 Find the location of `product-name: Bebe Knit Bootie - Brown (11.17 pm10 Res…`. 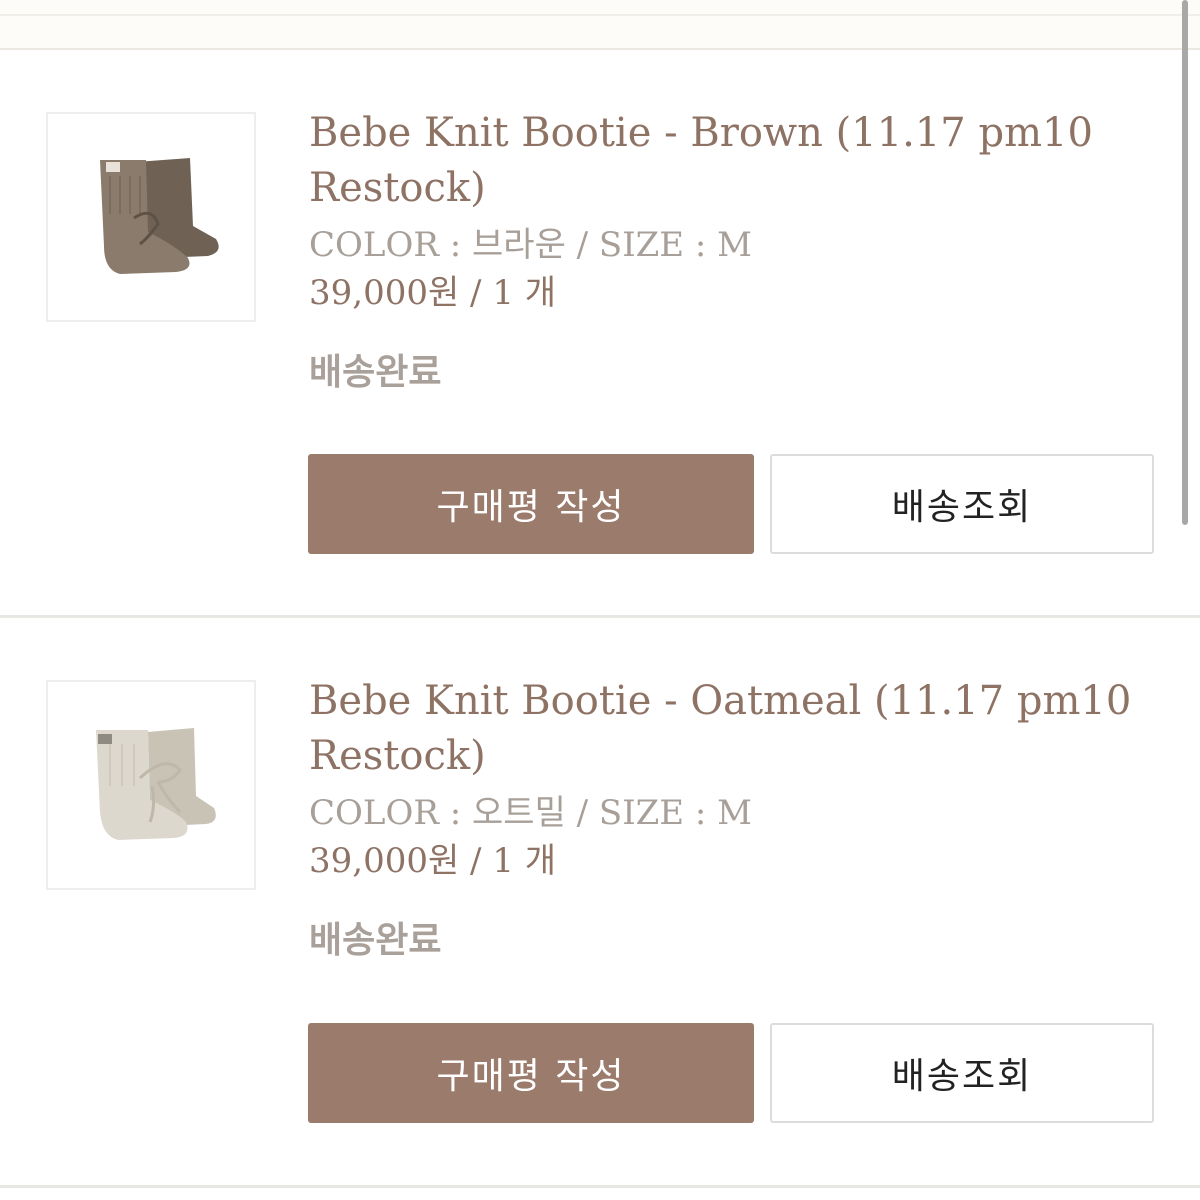

product-name: Bebe Knit Bootie - Brown (11.17 pm10 Res… is located at coordinates (724, 161).